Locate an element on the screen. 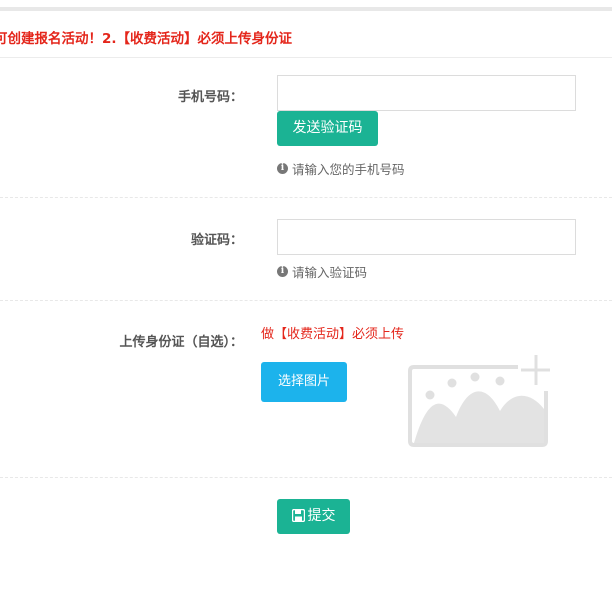 This screenshot has width=612, height=592. code-hint: i 请输入验证码 is located at coordinates (322, 271).